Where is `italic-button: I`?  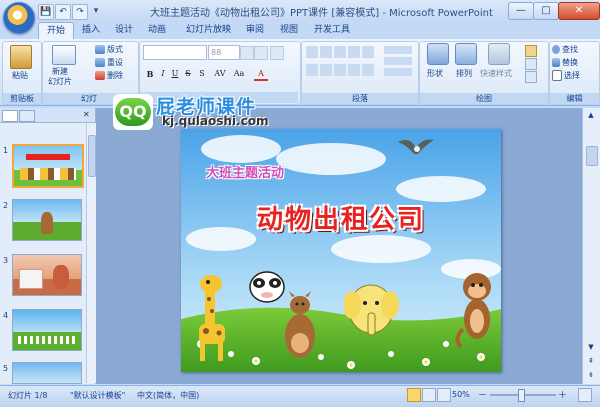 italic-button: I is located at coordinates (163, 74).